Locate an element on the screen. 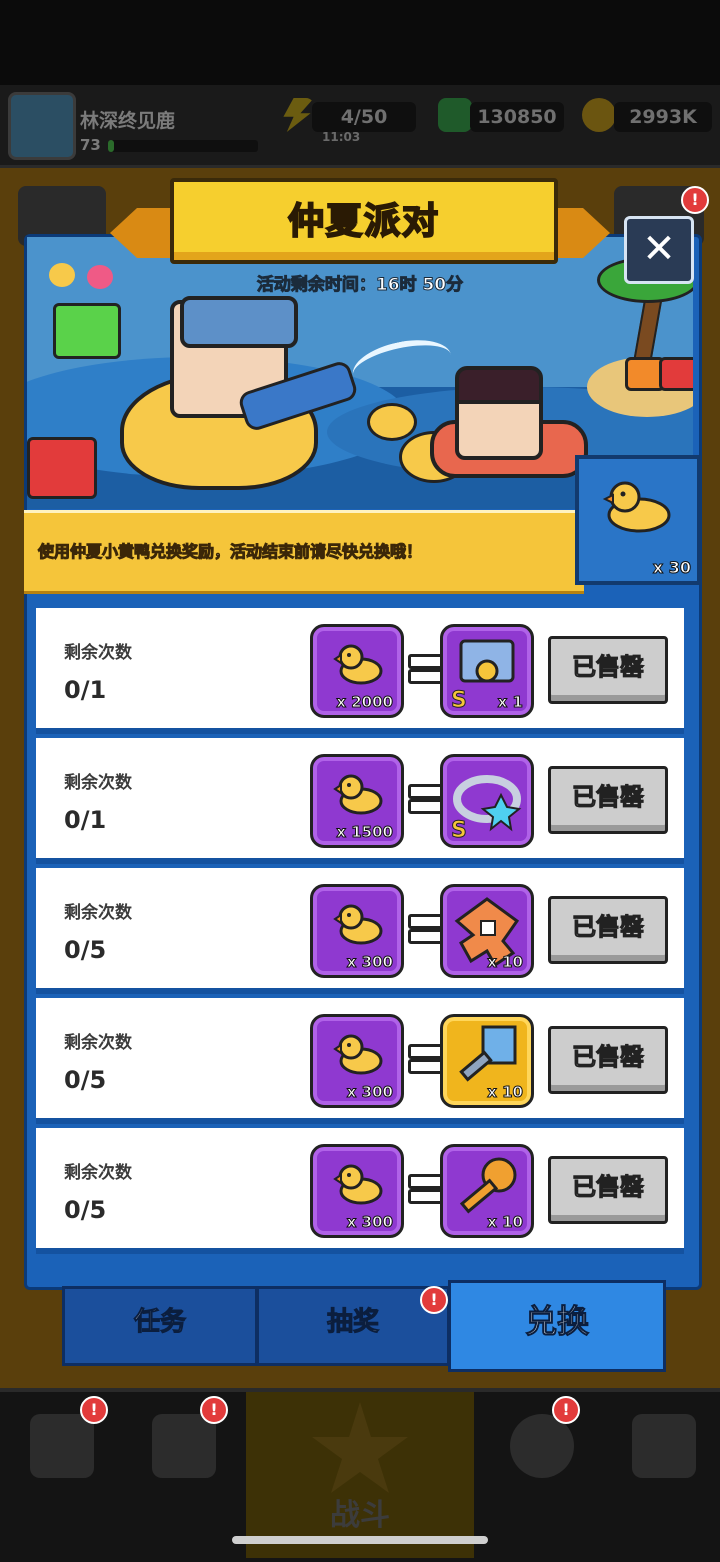 This screenshot has width=720, height=1562. home-indicator is located at coordinates (360, 1540).